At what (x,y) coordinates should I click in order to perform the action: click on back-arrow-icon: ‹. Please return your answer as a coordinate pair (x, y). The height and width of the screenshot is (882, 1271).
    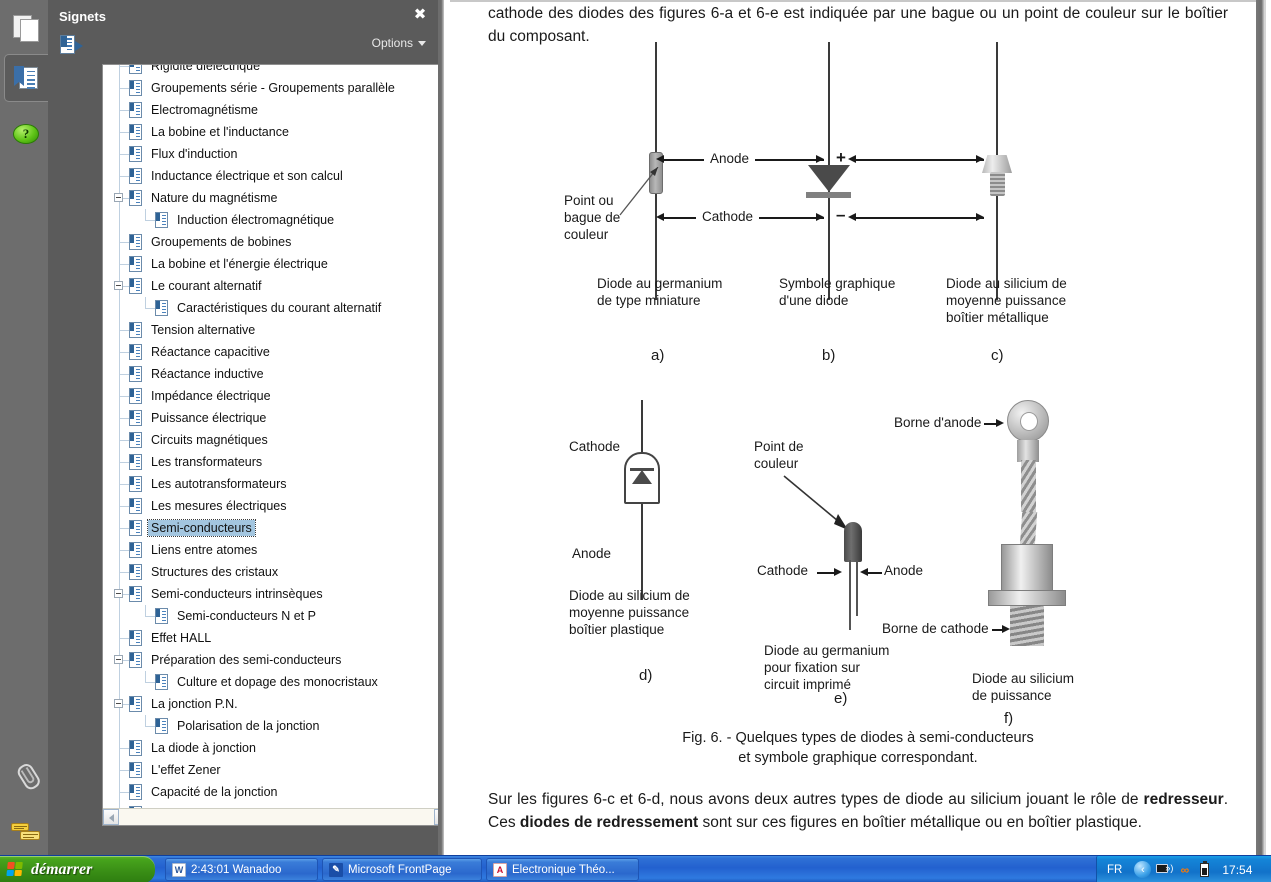
    Looking at the image, I should click on (1143, 869).